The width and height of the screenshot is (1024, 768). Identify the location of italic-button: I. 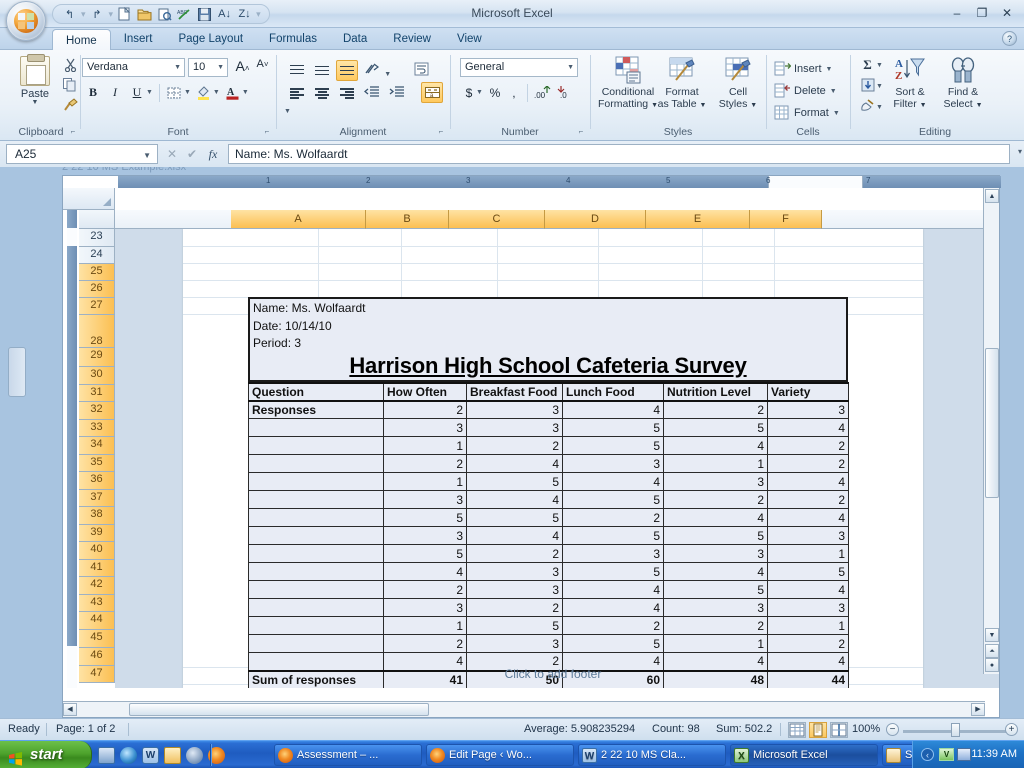
(115, 92).